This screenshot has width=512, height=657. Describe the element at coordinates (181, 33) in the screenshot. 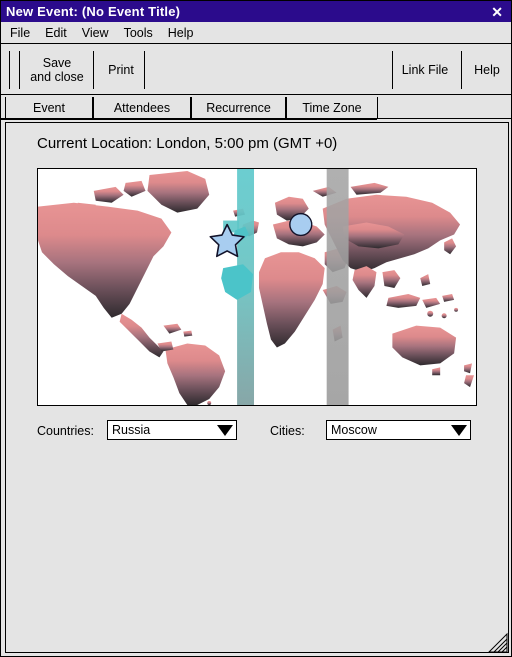

I see `menu-item-help: Help` at that location.